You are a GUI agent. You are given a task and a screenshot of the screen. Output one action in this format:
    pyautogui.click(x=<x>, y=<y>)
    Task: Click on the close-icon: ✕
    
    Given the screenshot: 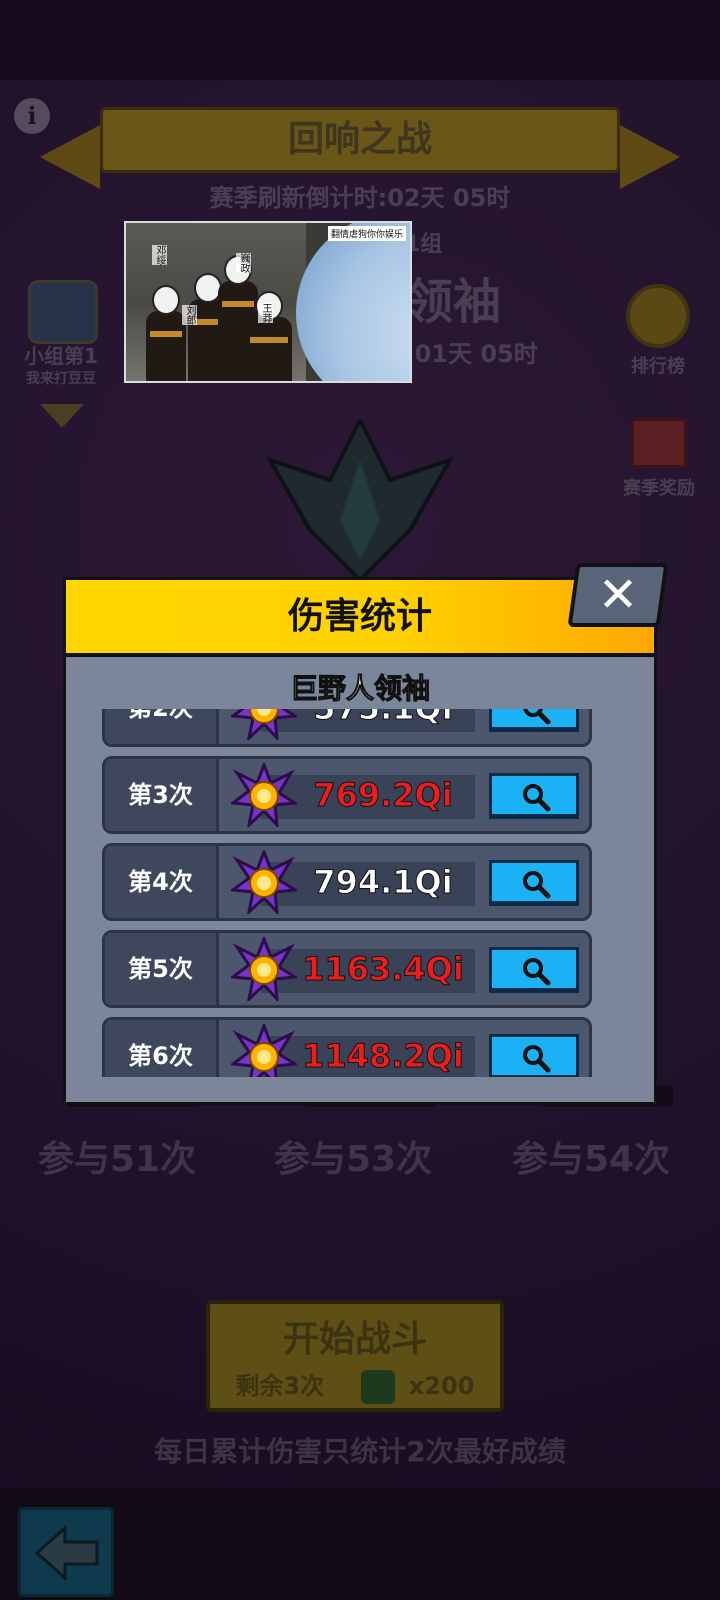 What is the action you would take?
    pyautogui.click(x=618, y=595)
    